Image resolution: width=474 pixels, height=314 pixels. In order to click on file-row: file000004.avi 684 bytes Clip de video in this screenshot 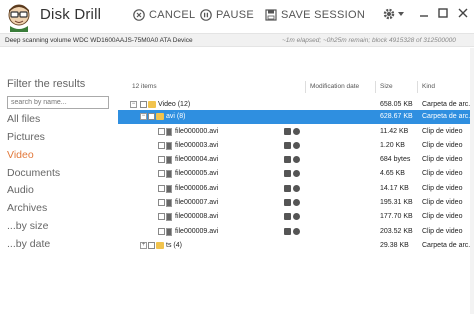, I will do `click(296, 160)`.